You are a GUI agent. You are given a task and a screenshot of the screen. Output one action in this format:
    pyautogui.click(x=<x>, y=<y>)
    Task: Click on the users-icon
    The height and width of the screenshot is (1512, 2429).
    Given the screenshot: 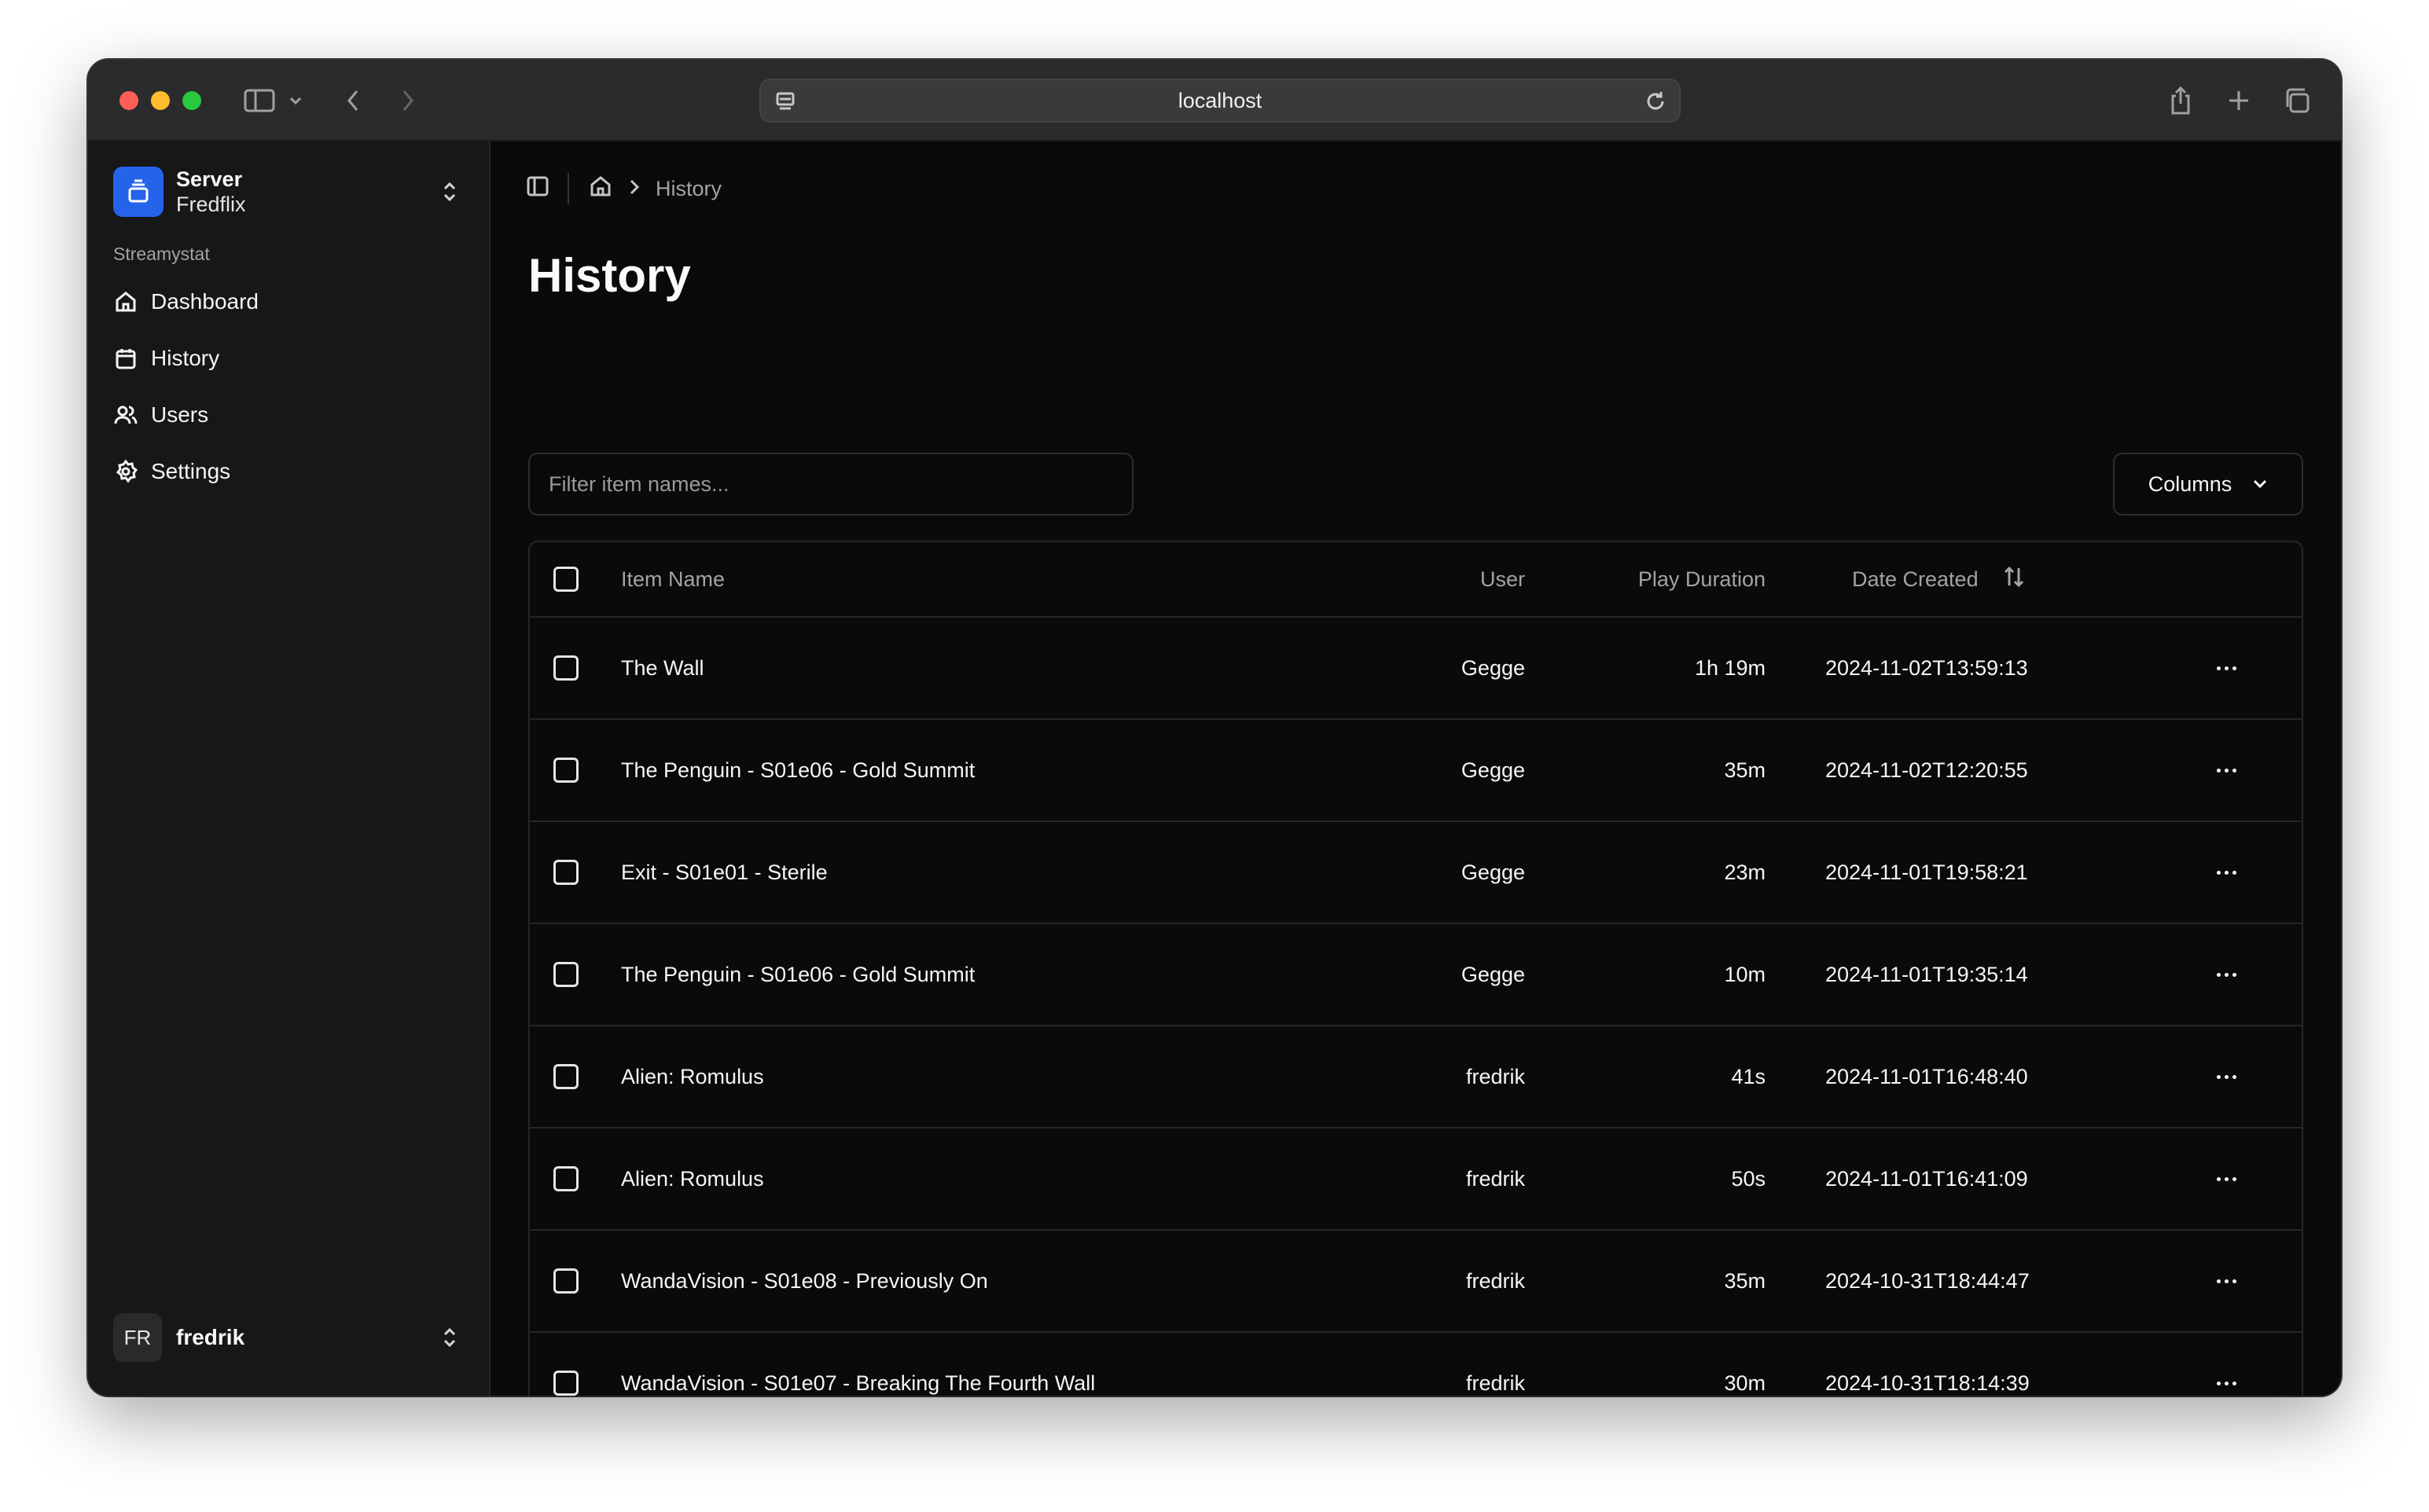 What is the action you would take?
    pyautogui.click(x=126, y=415)
    